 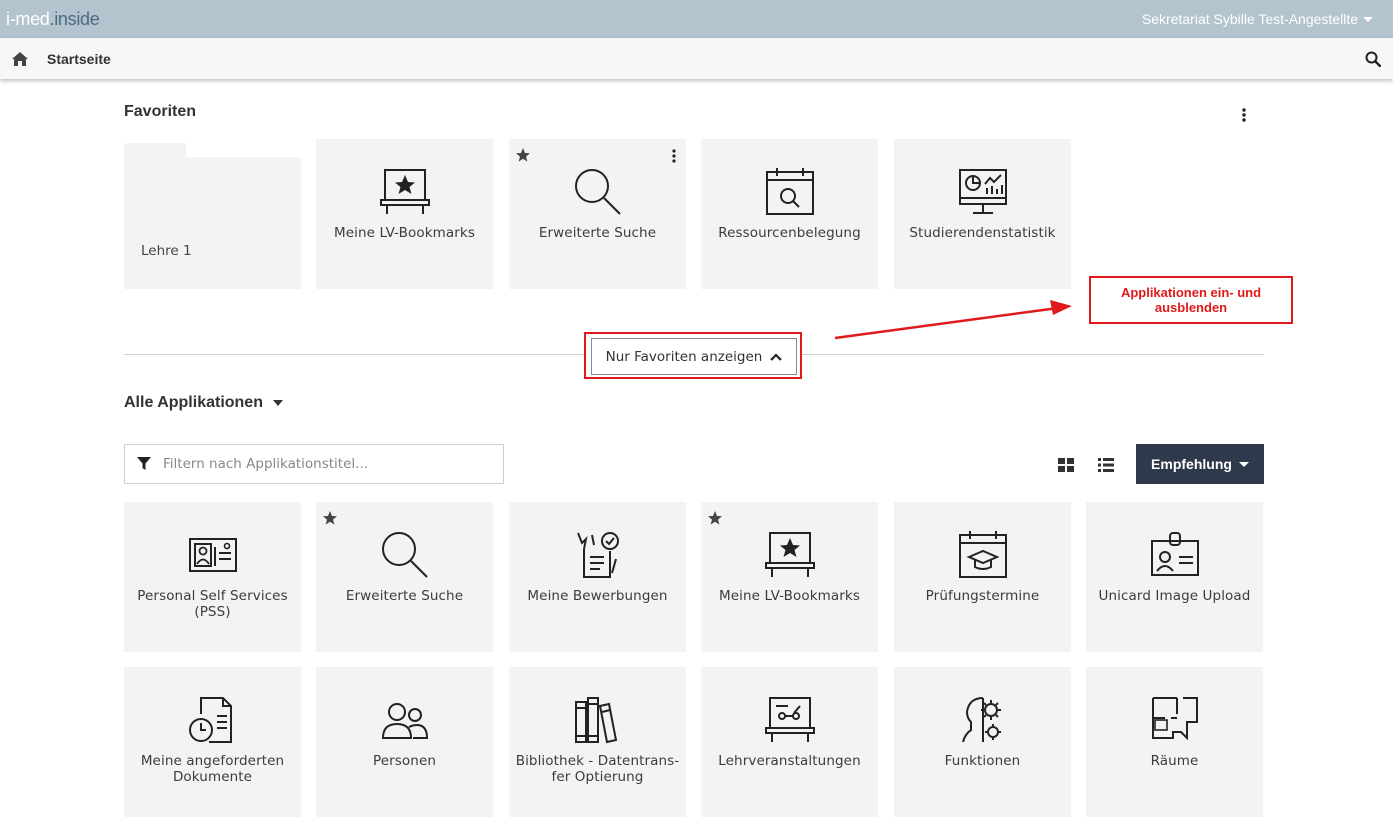 What do you see at coordinates (1191, 292) in the screenshot?
I see `annotation-line-1: Applikationen ein- und` at bounding box center [1191, 292].